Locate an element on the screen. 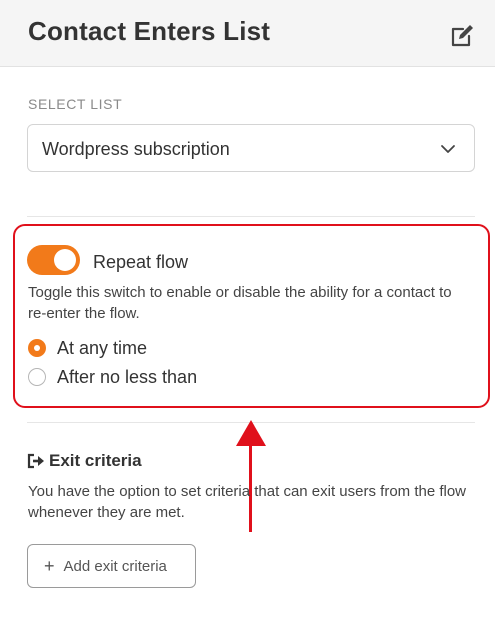 Image resolution: width=495 pixels, height=623 pixels. exit-icon is located at coordinates (36, 461).